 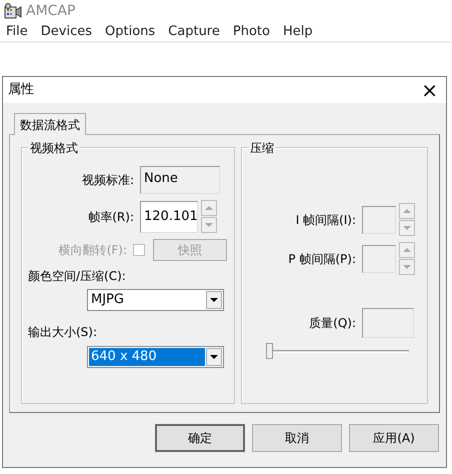 I want to click on dropdown: 640 x 480, so click(x=155, y=357).